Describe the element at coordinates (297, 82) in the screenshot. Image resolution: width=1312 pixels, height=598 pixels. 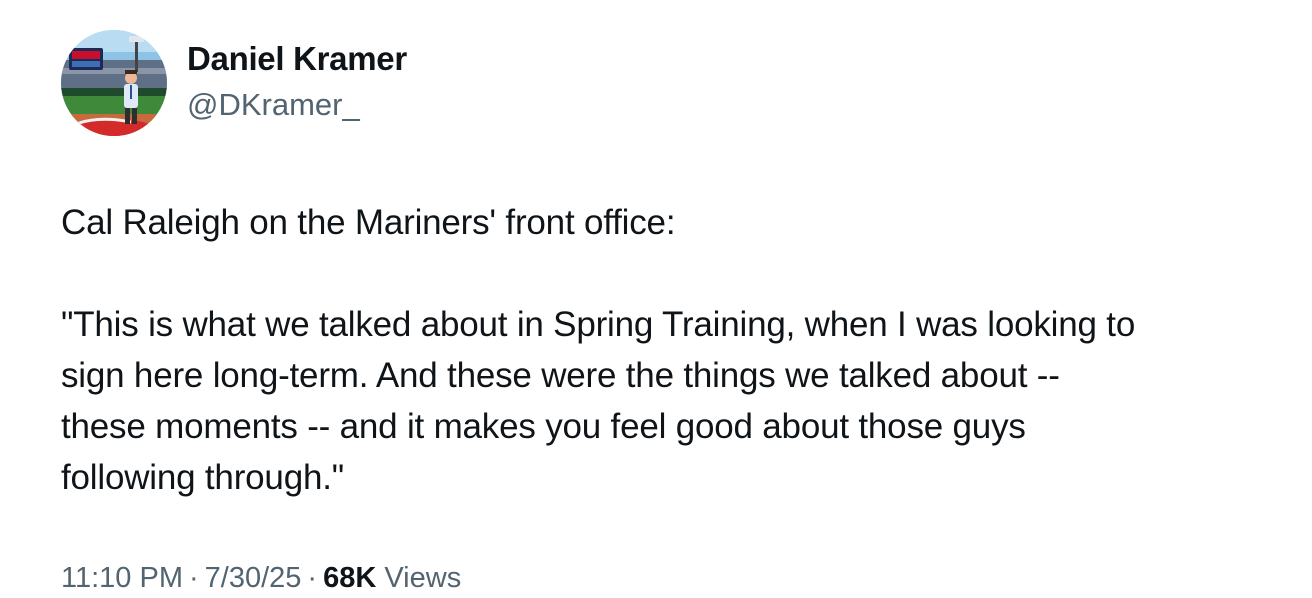
I see `author-names: Daniel Kramer @DKramer_` at that location.